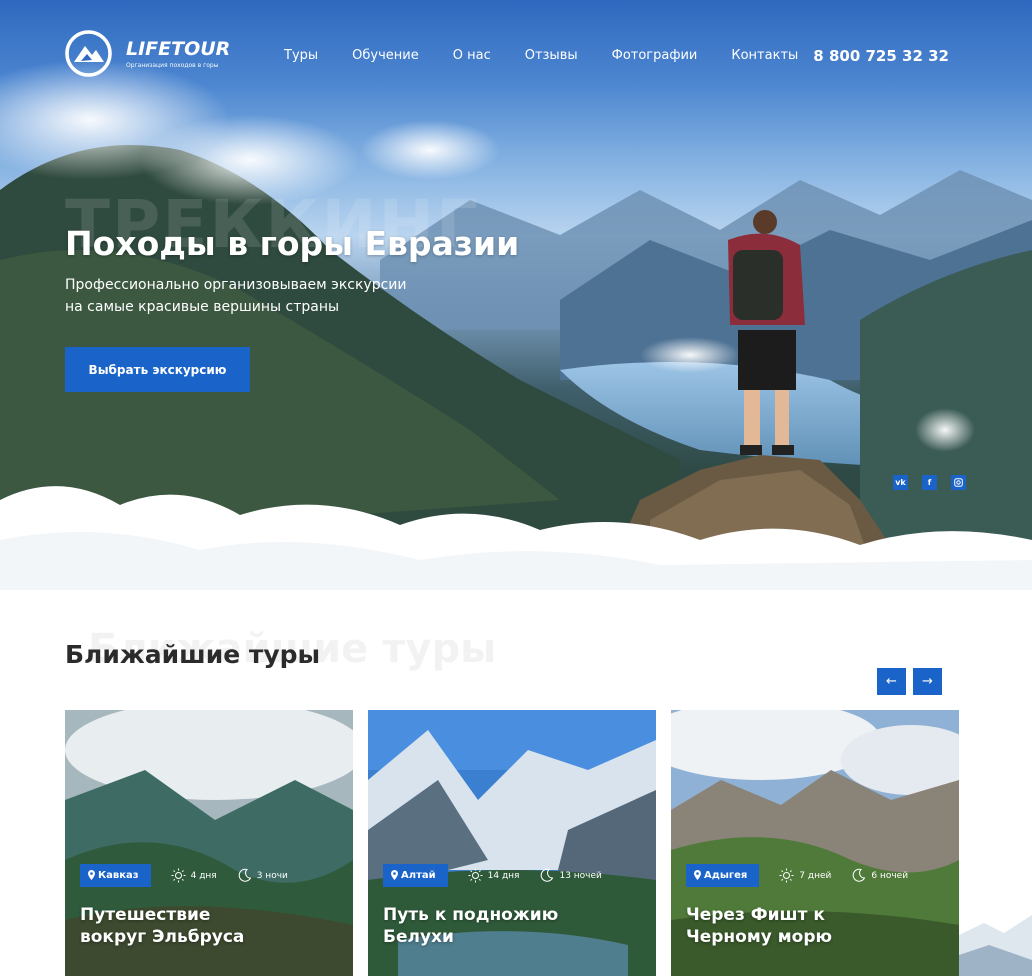 The image size is (1032, 976). I want to click on nav-item-contacts: Контакты, so click(764, 55).